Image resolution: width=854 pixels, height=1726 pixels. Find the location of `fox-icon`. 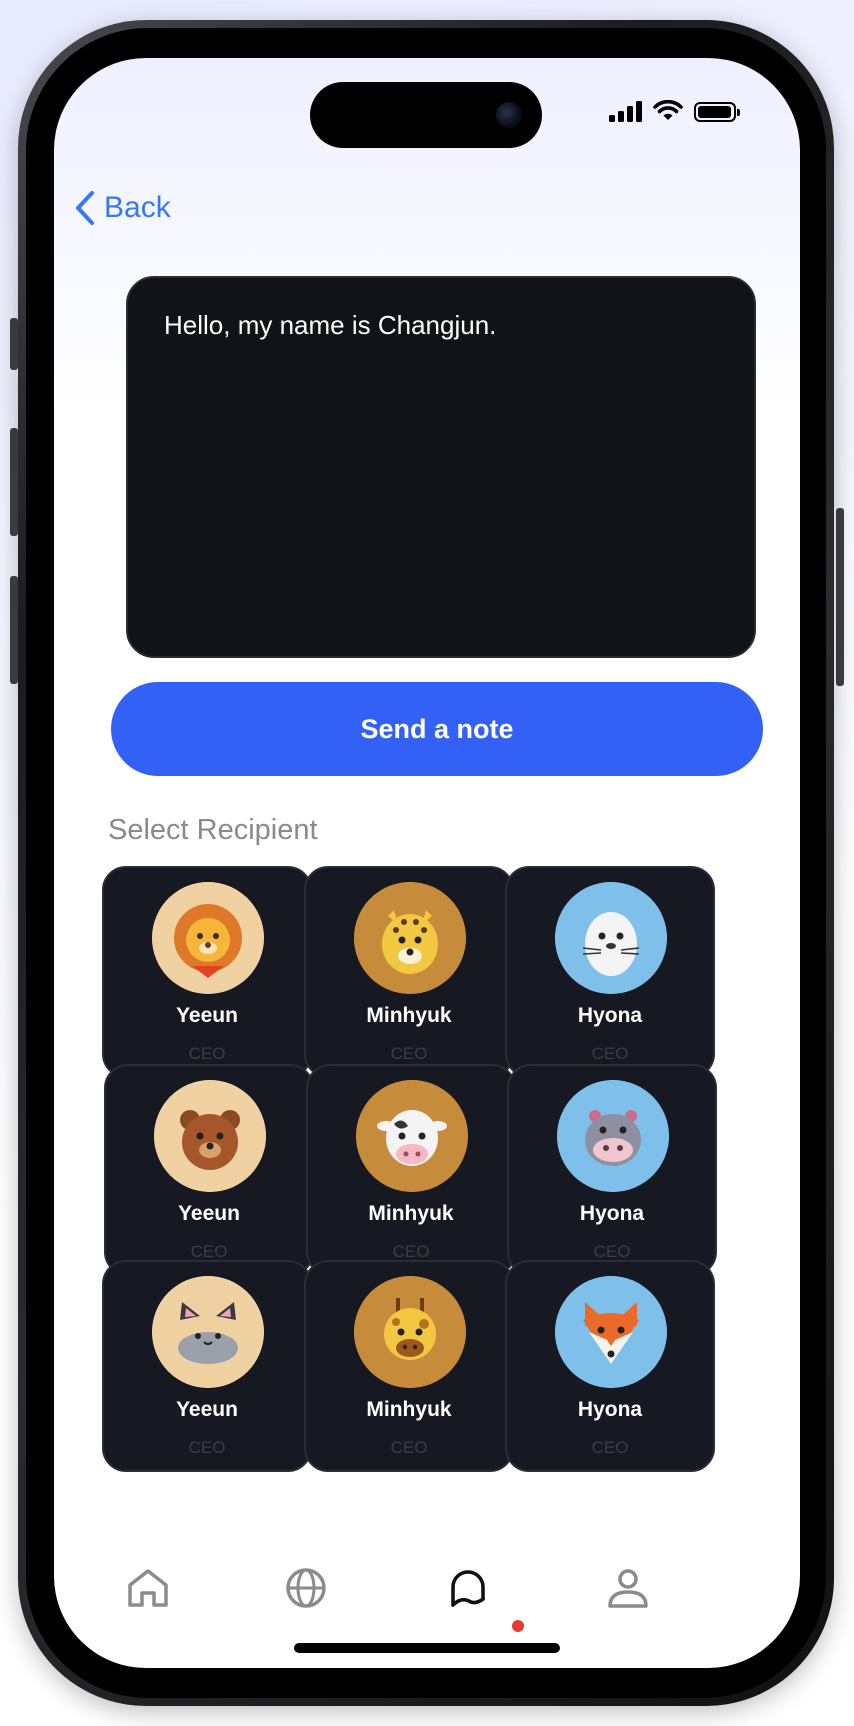

fox-icon is located at coordinates (611, 1332).